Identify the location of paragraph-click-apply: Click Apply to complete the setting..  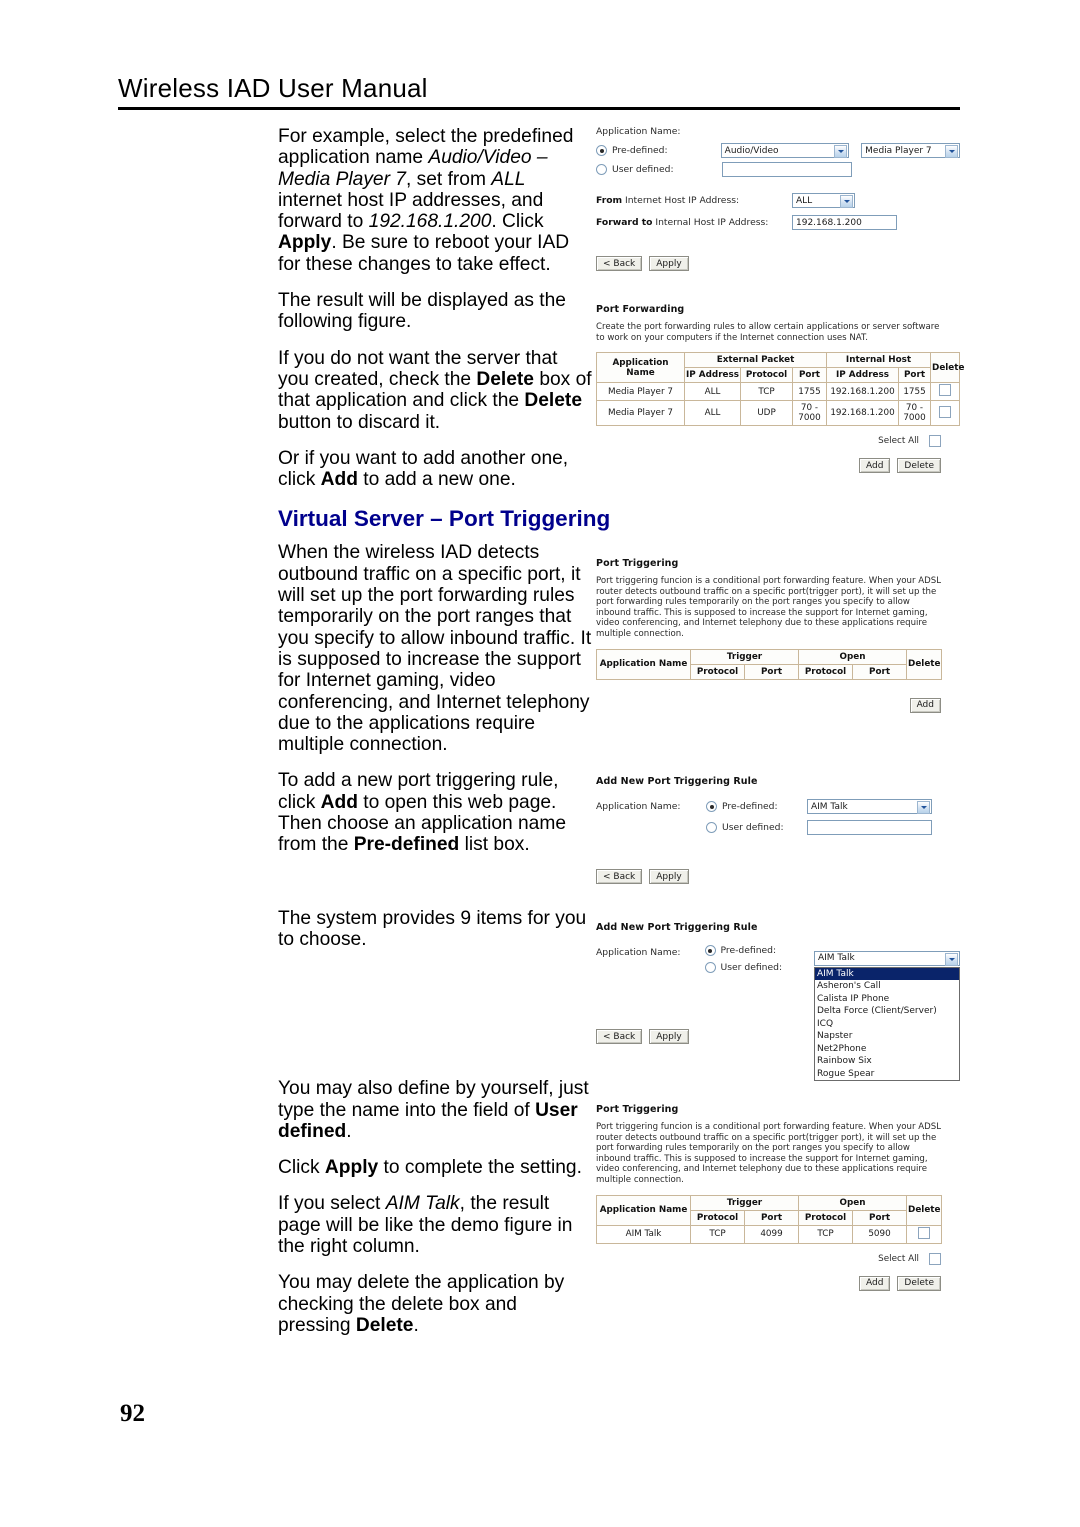
(435, 1167).